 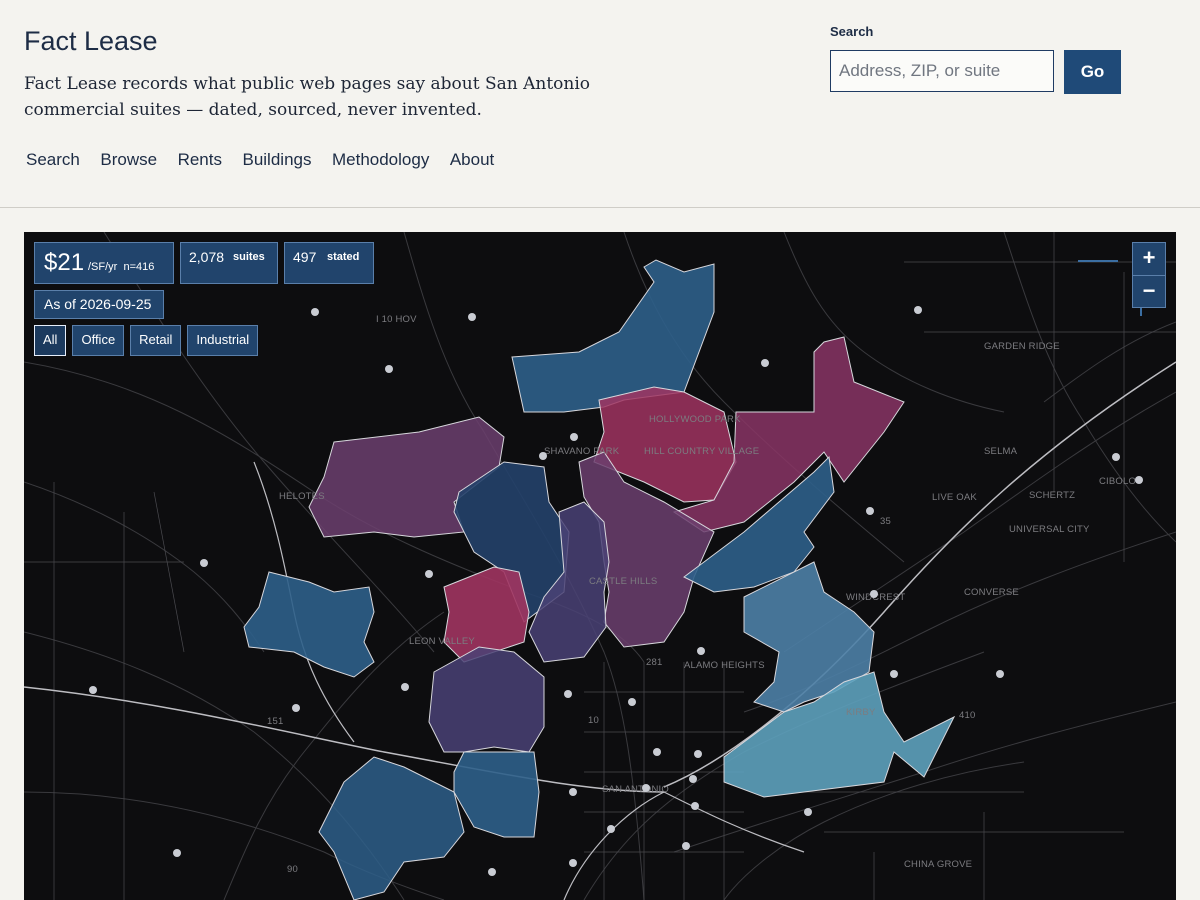 What do you see at coordinates (128, 160) in the screenshot?
I see `nav-browse: Browse` at bounding box center [128, 160].